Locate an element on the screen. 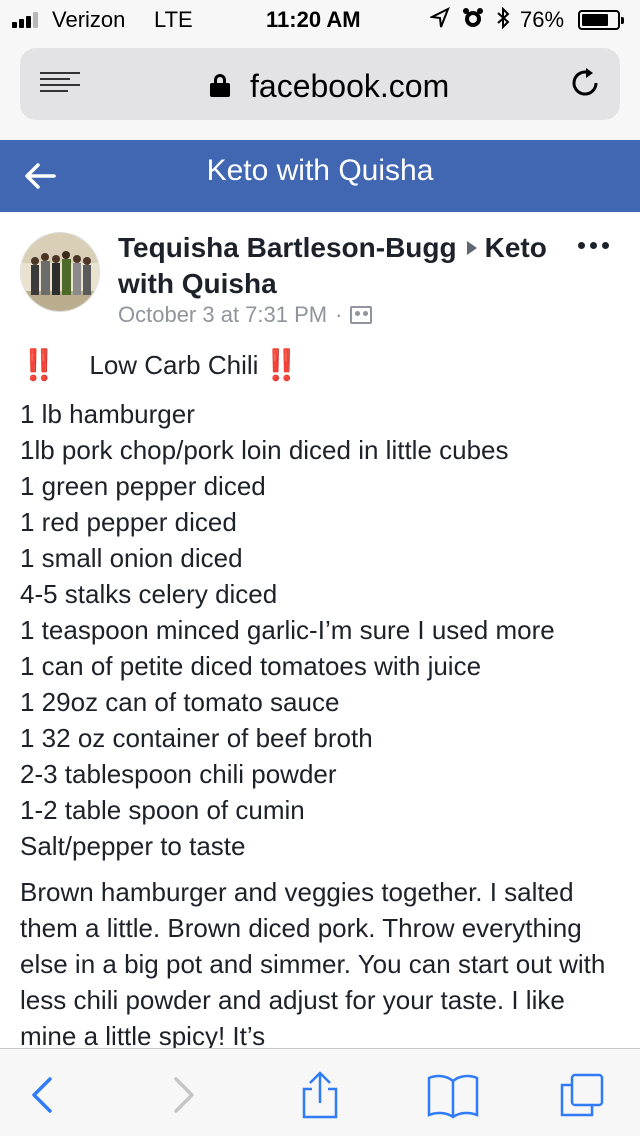 This screenshot has height=1136, width=640. ingredient-item: Salt/pepper to taste is located at coordinates (133, 846).